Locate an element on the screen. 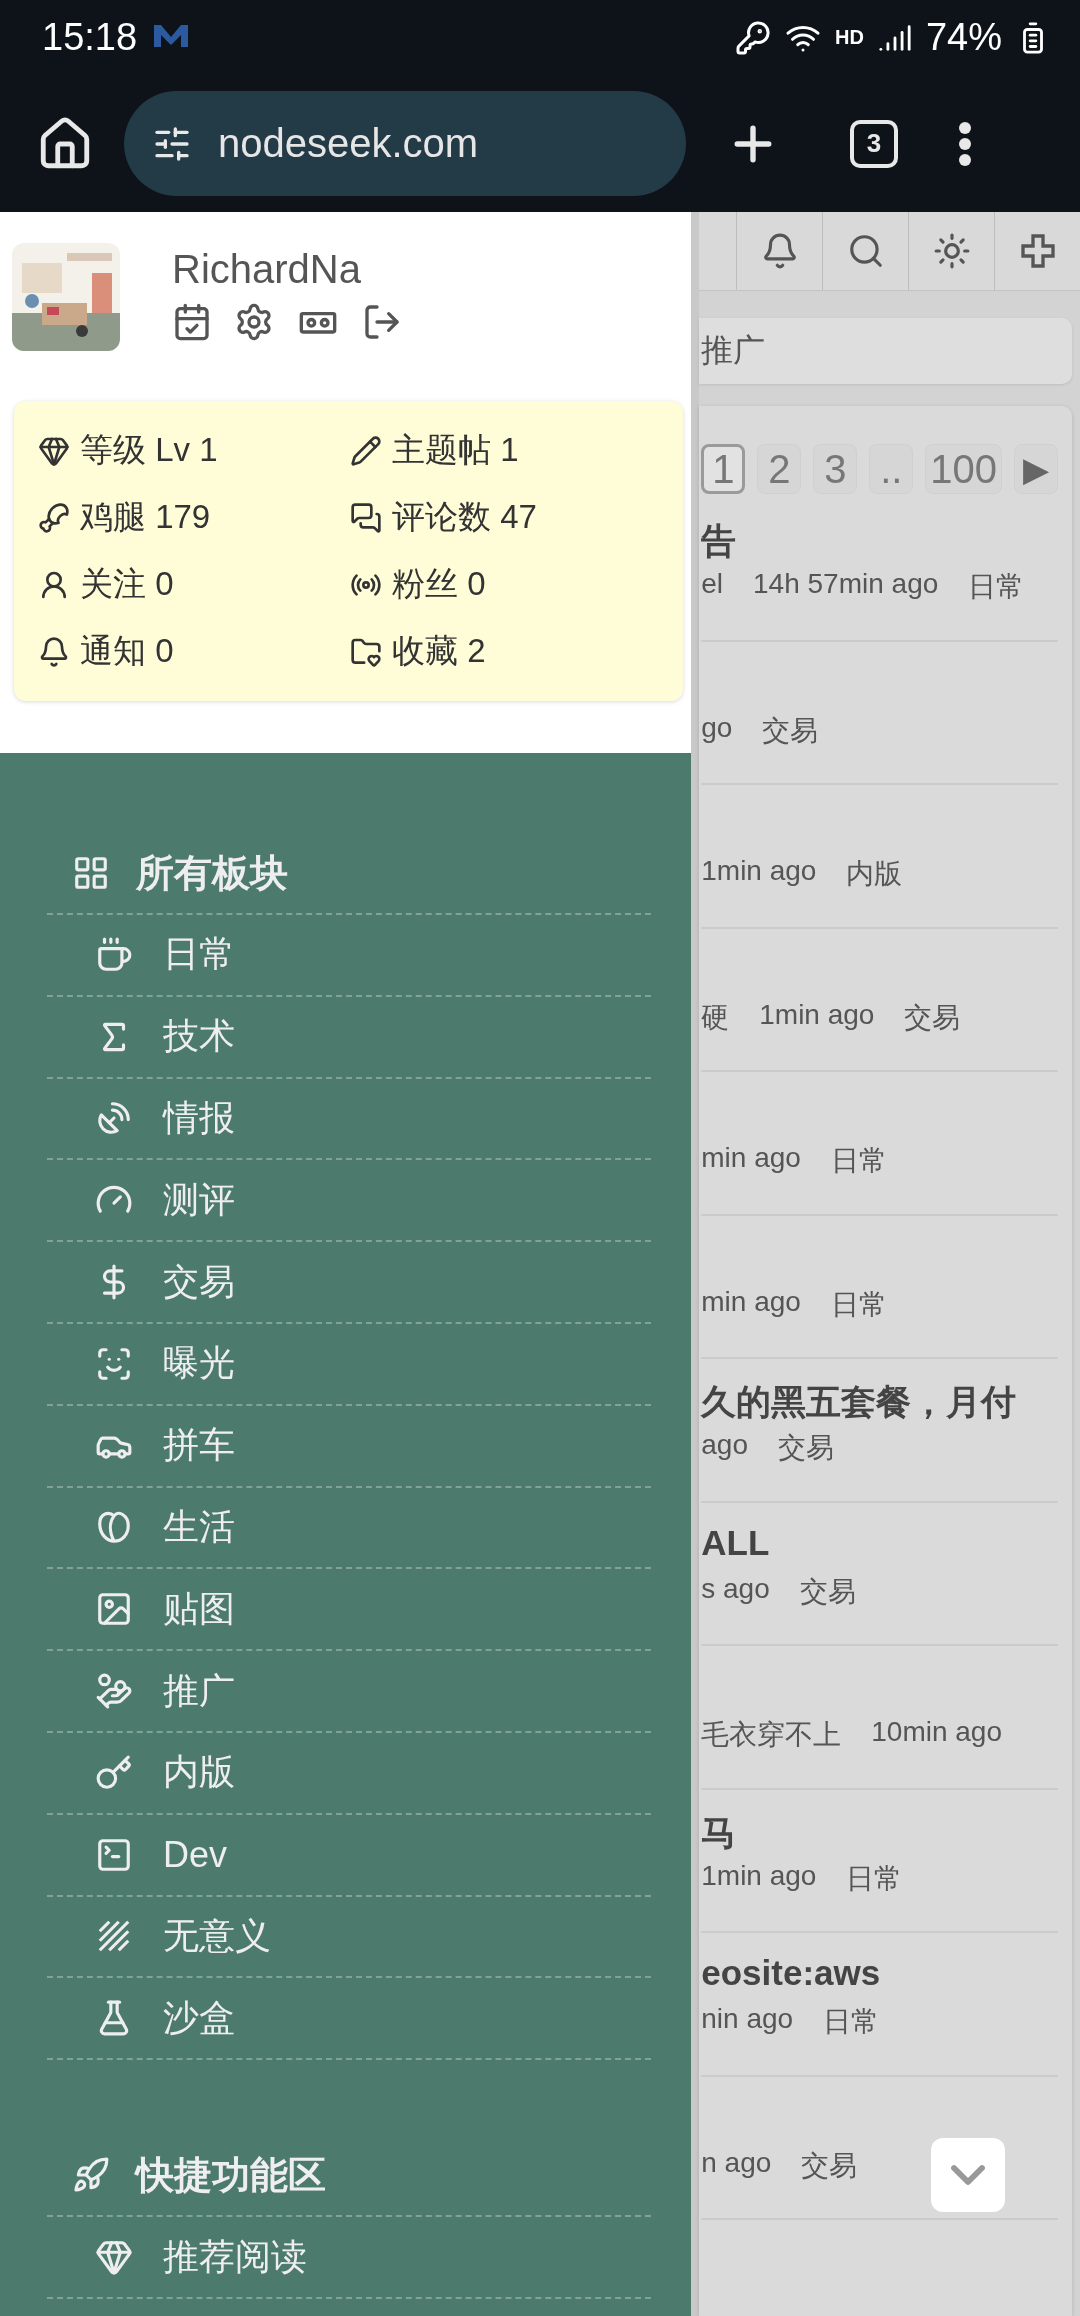 Image resolution: width=1080 pixels, height=2316 pixels. logout-icon is located at coordinates (382, 322).